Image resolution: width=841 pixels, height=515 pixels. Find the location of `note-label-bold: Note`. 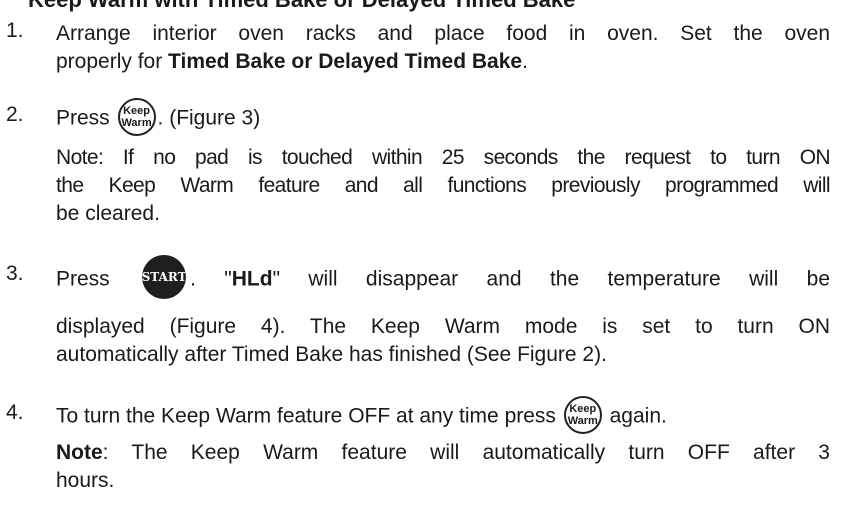

note-label-bold: Note is located at coordinates (79, 452).